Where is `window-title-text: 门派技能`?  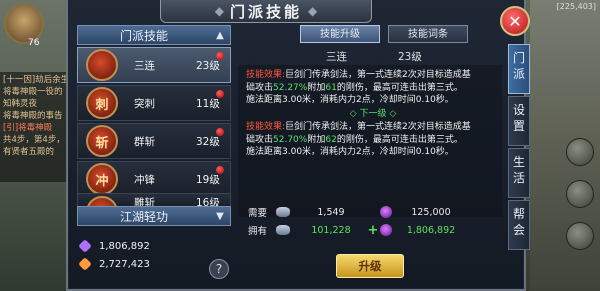
window-title-text: 门派技能 is located at coordinates (265, 11).